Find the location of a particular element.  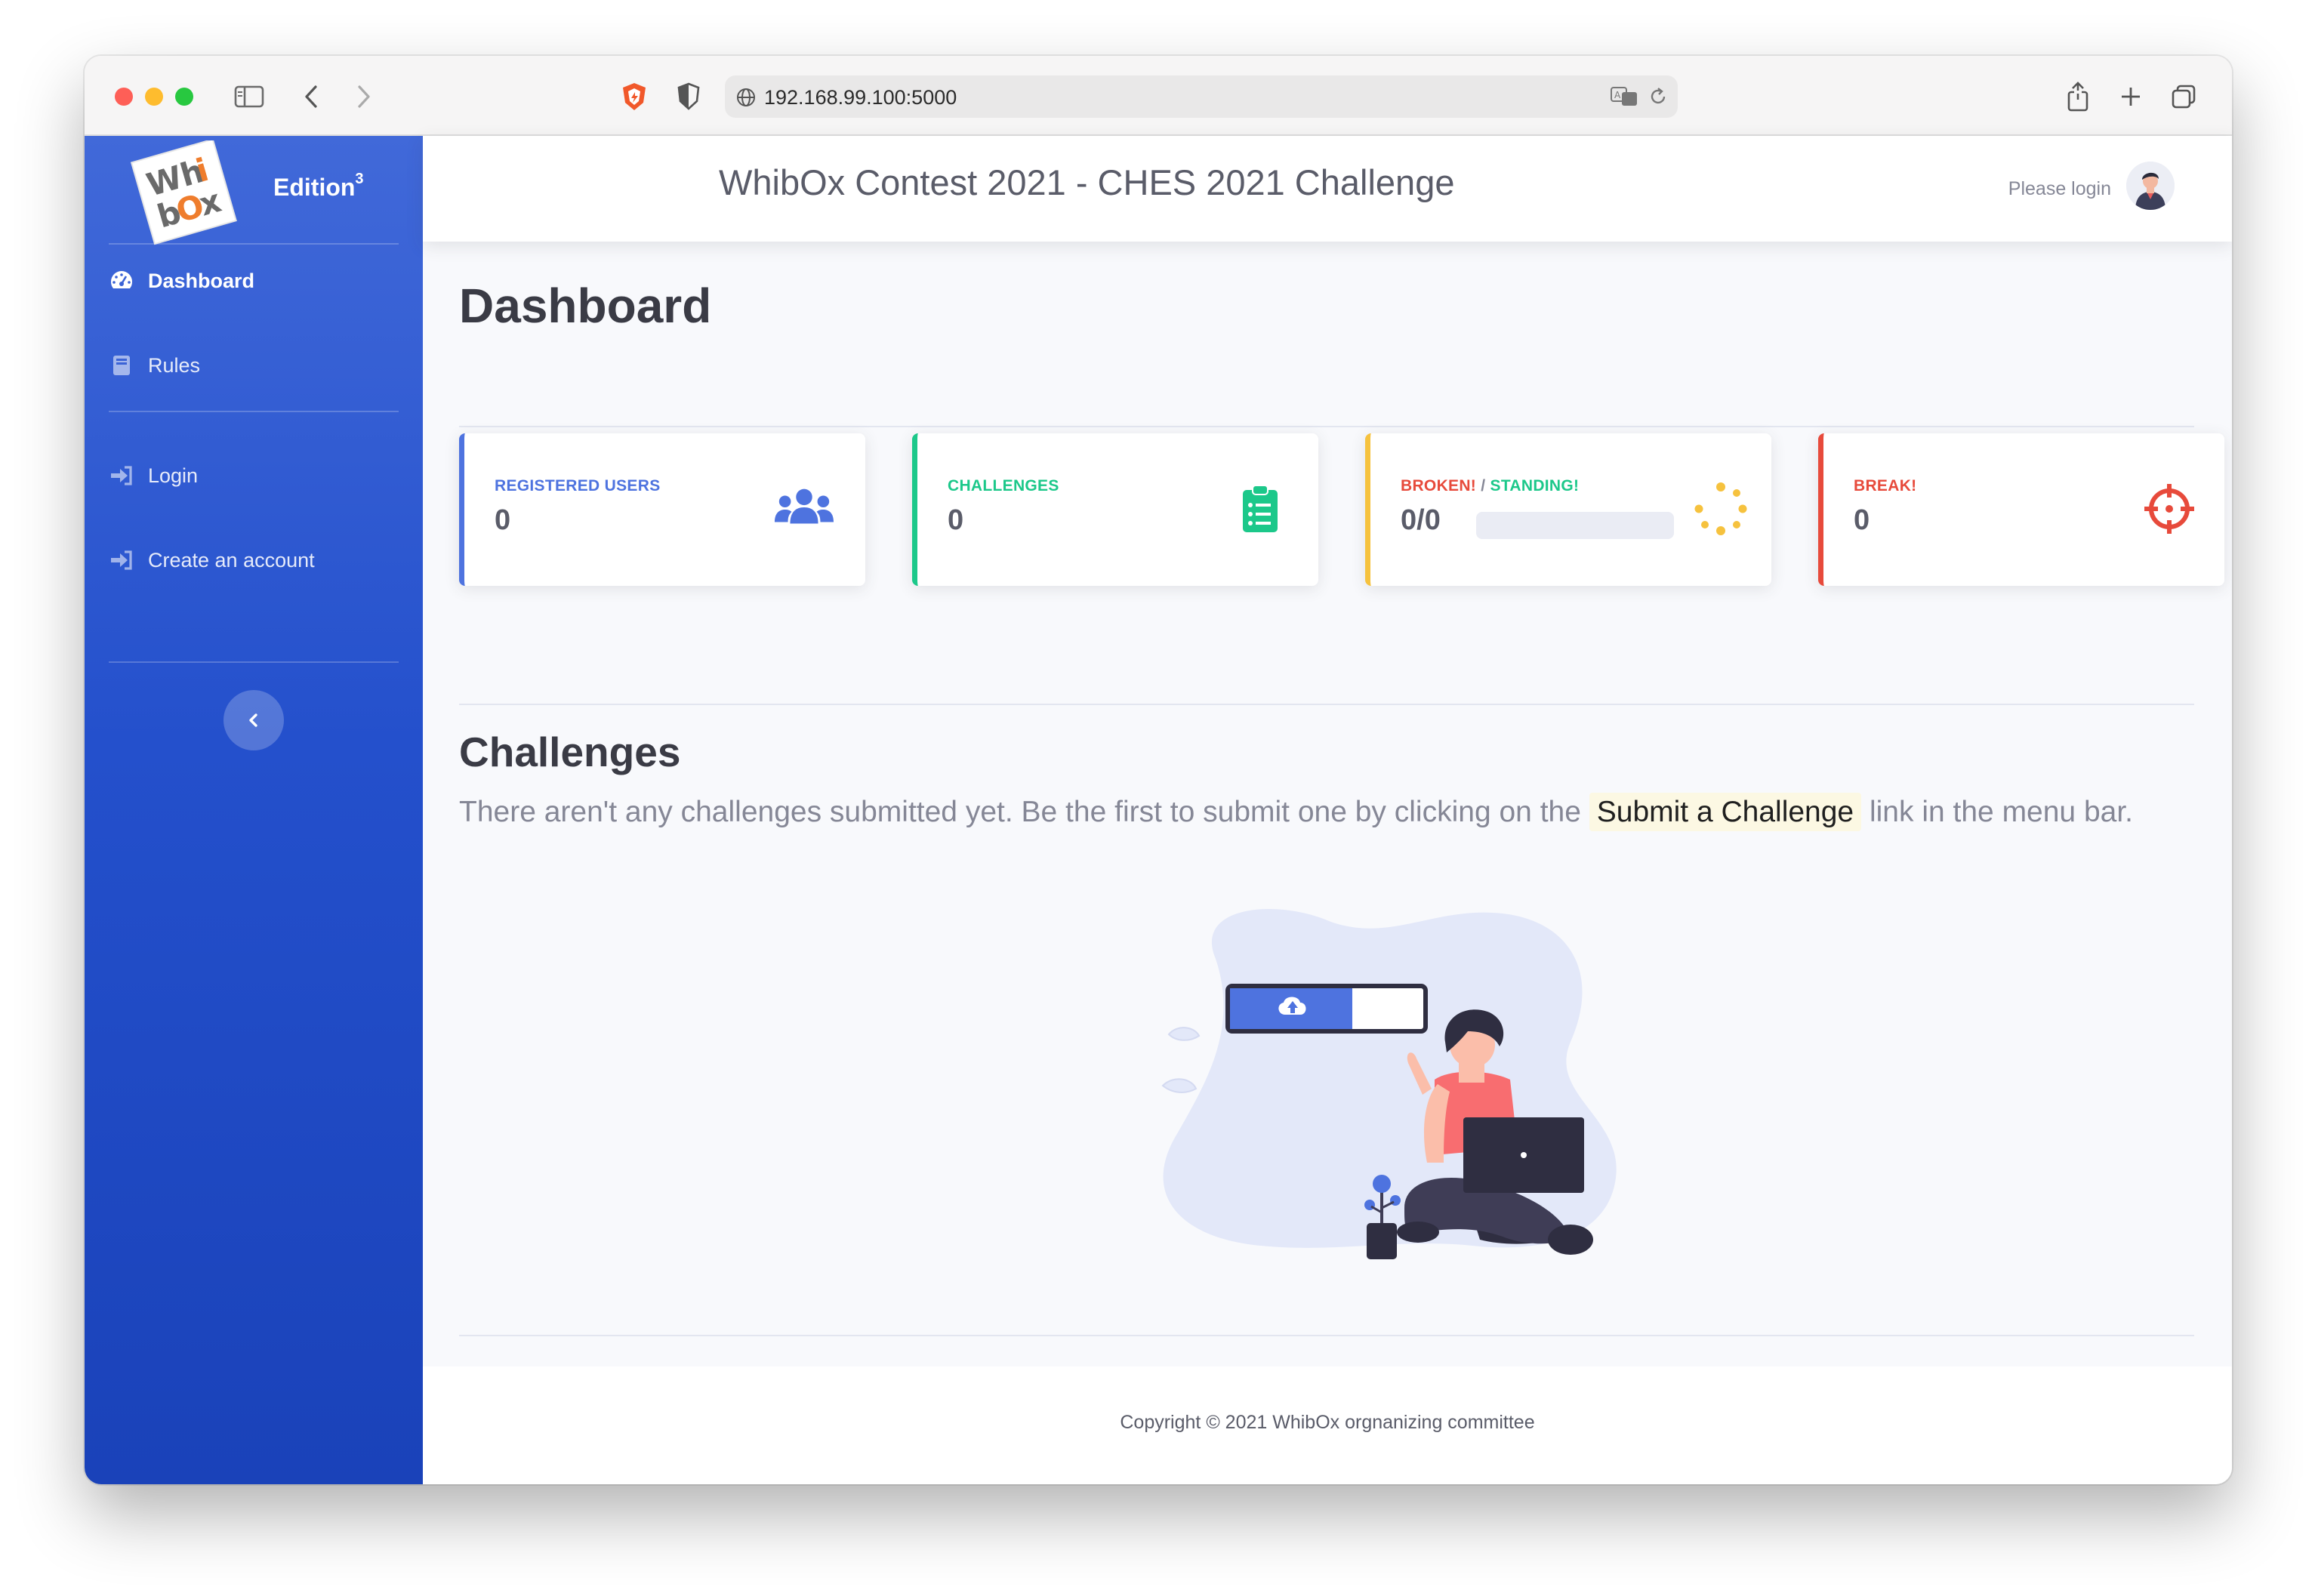

broken-label: BROKEN! is located at coordinates (1439, 486).